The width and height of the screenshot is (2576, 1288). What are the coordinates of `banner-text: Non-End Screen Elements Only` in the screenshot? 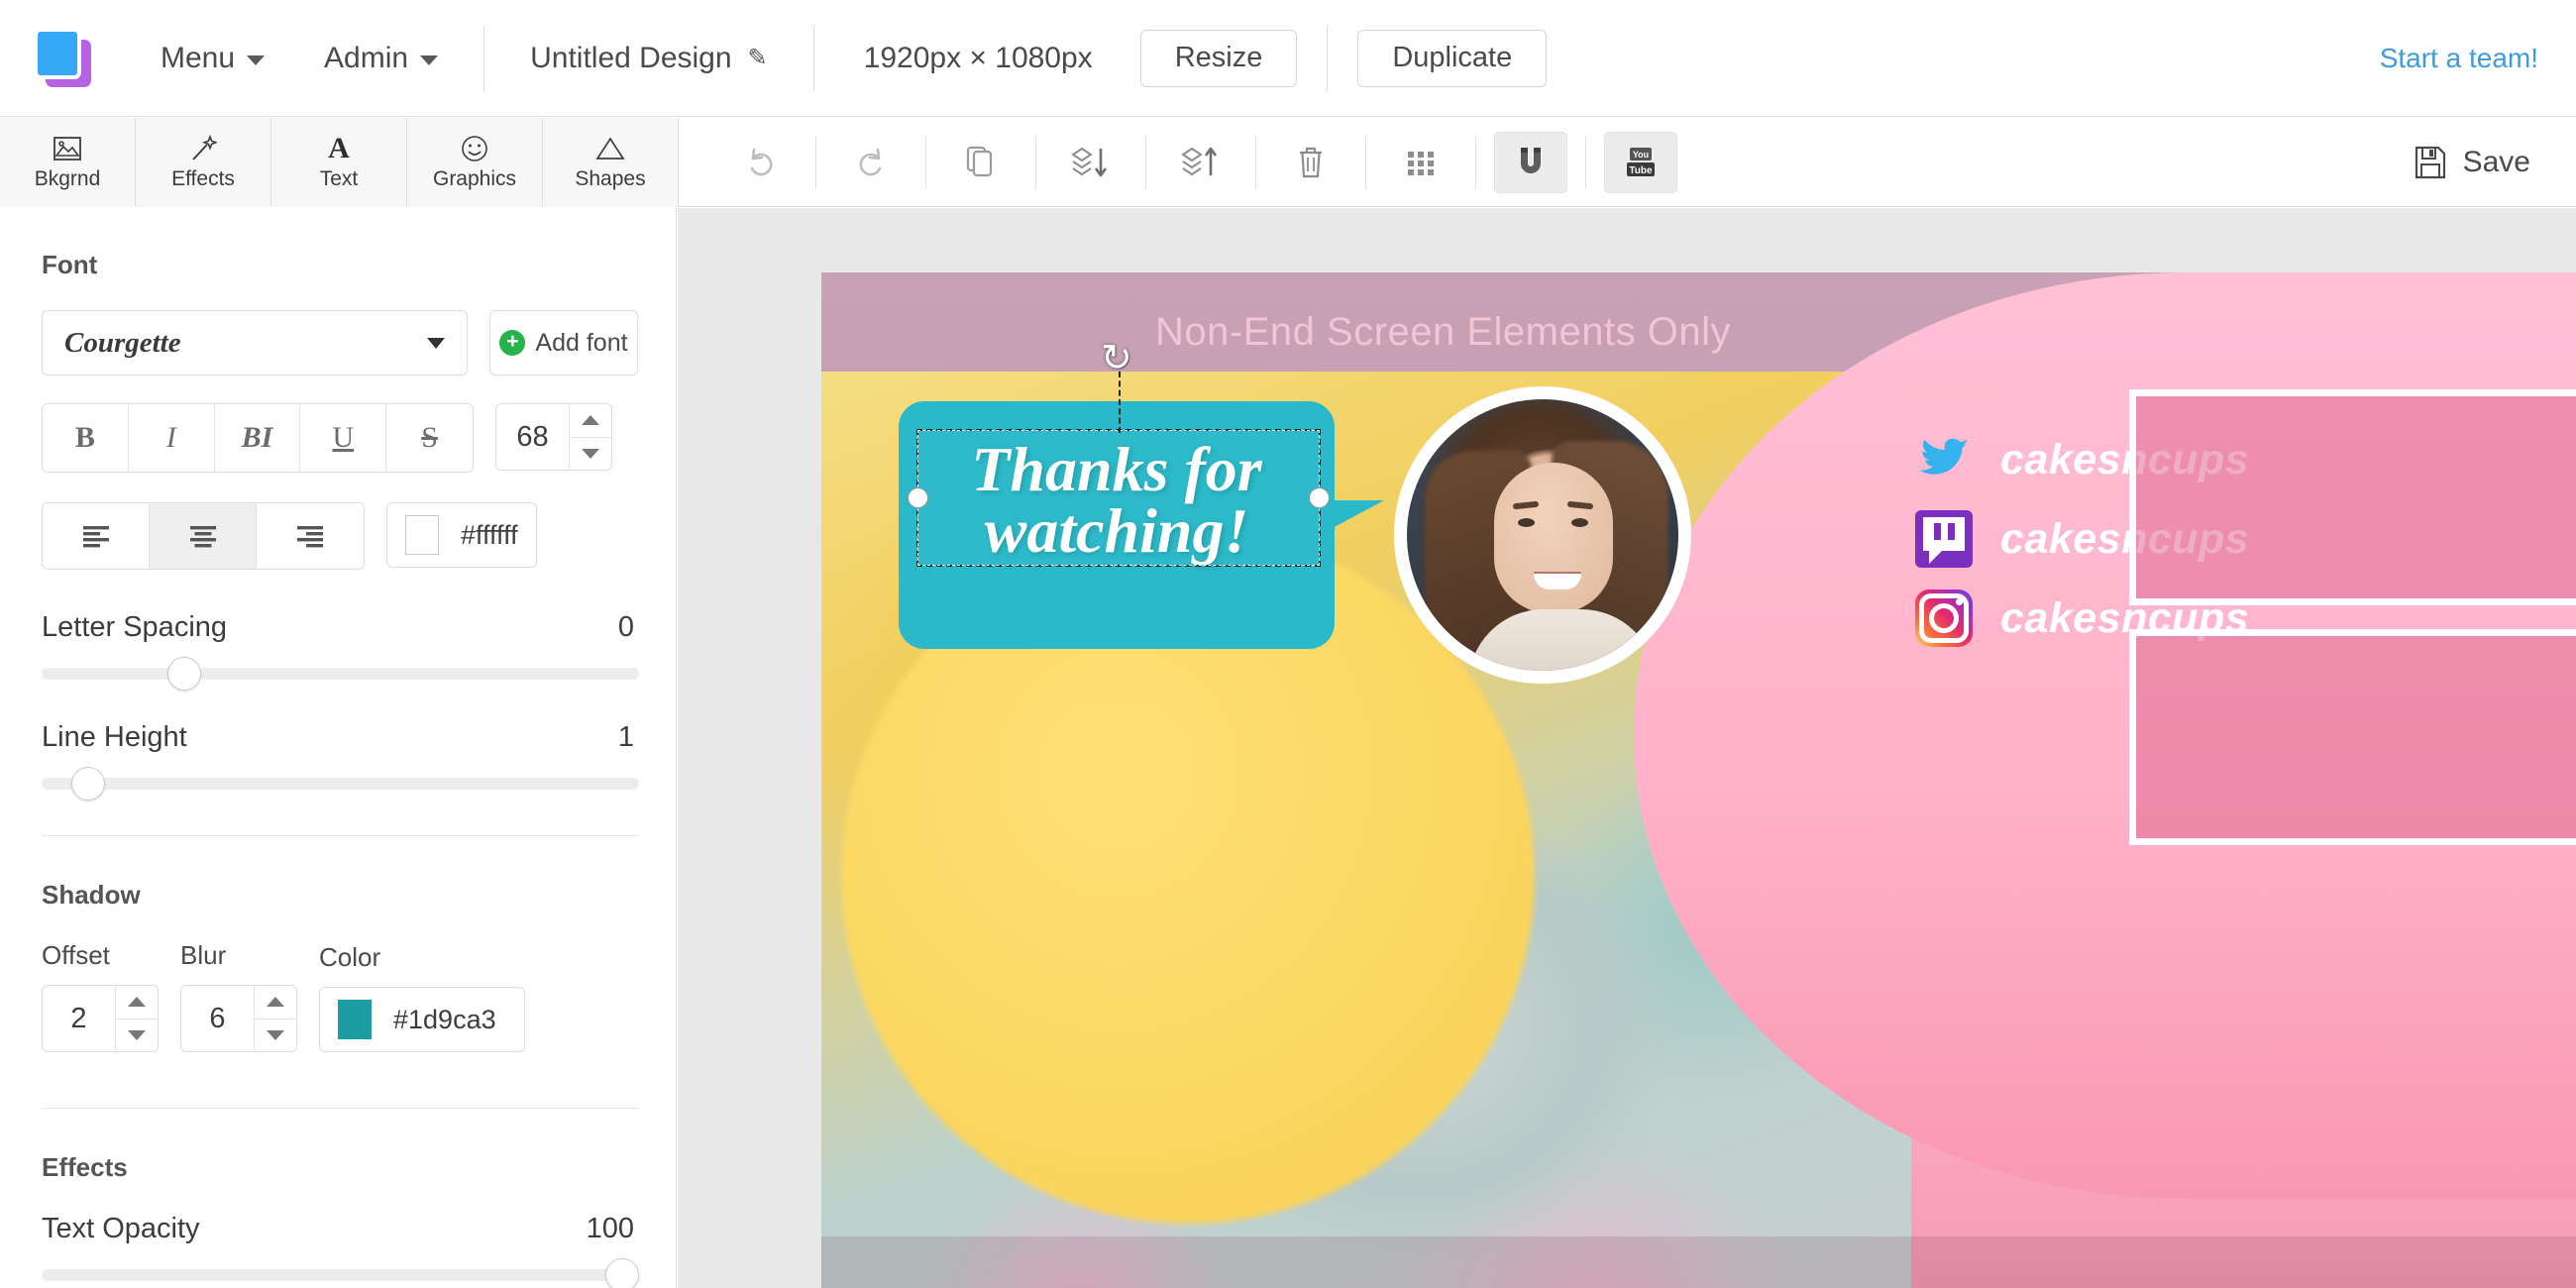 It's located at (1443, 332).